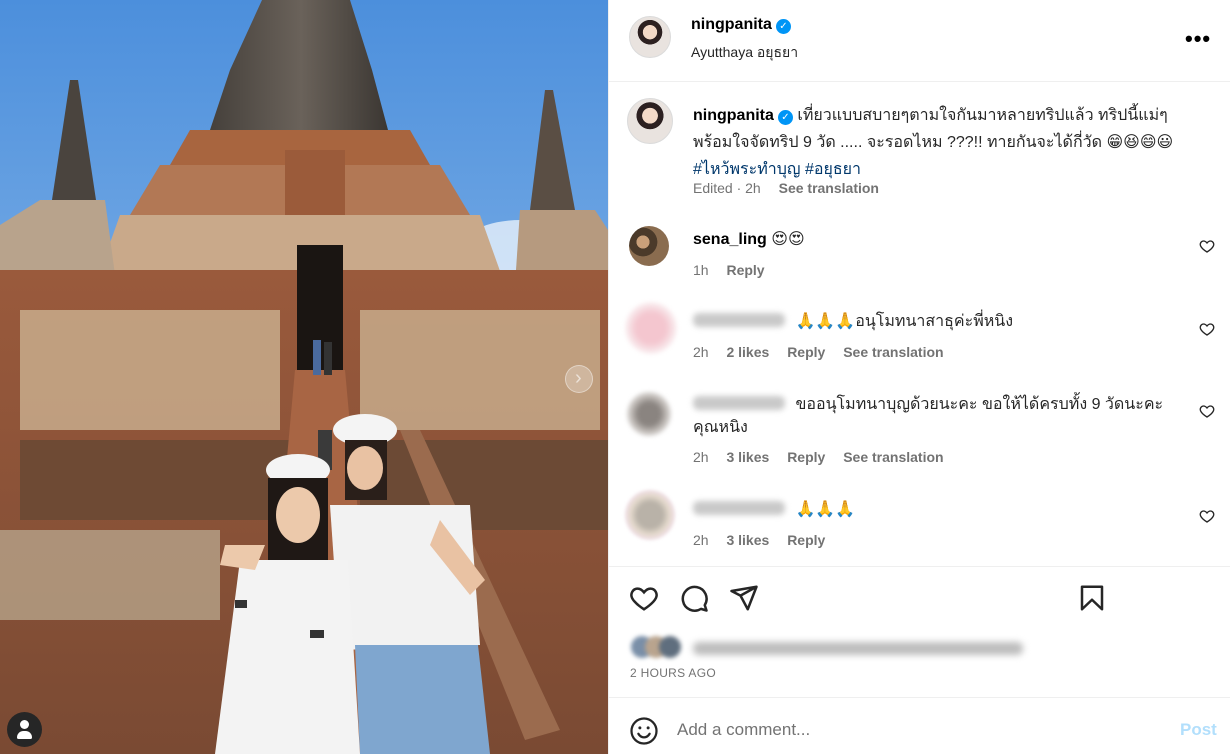 Image resolution: width=1230 pixels, height=754 pixels. Describe the element at coordinates (731, 24) in the screenshot. I see `owner-username: ningpanita` at that location.